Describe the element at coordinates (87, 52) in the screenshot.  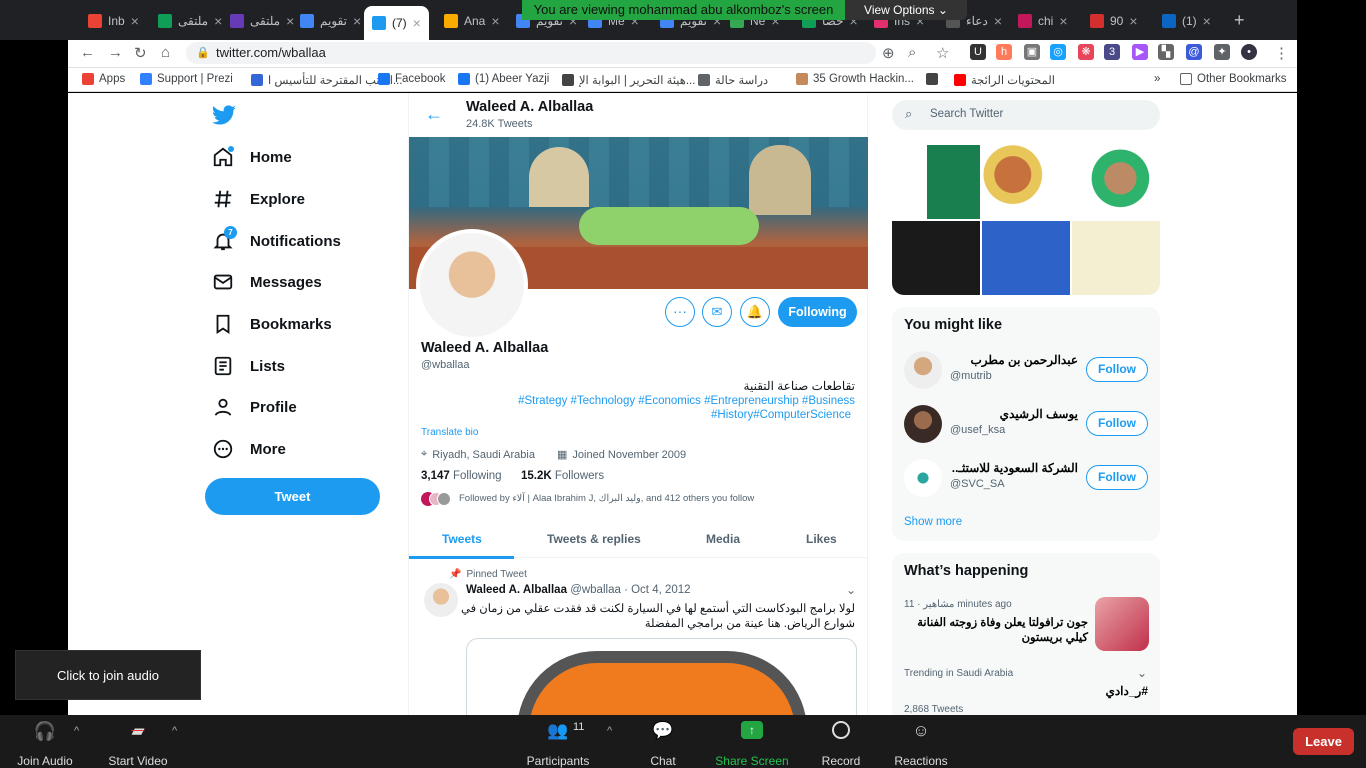
I see `back-icon: ←` at that location.